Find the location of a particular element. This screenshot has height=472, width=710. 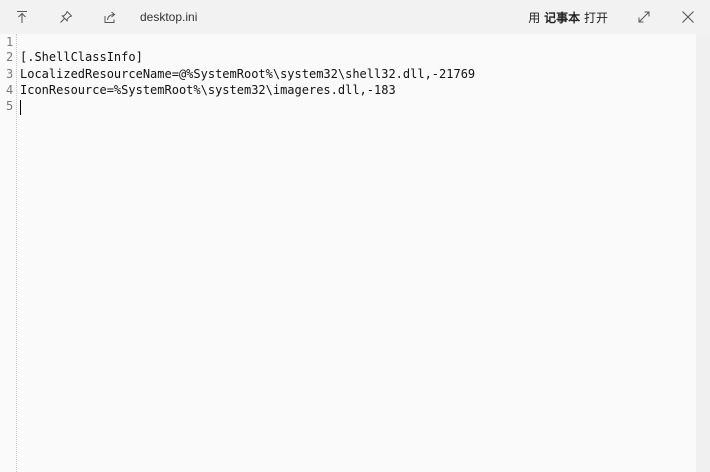

share-button is located at coordinates (110, 17).